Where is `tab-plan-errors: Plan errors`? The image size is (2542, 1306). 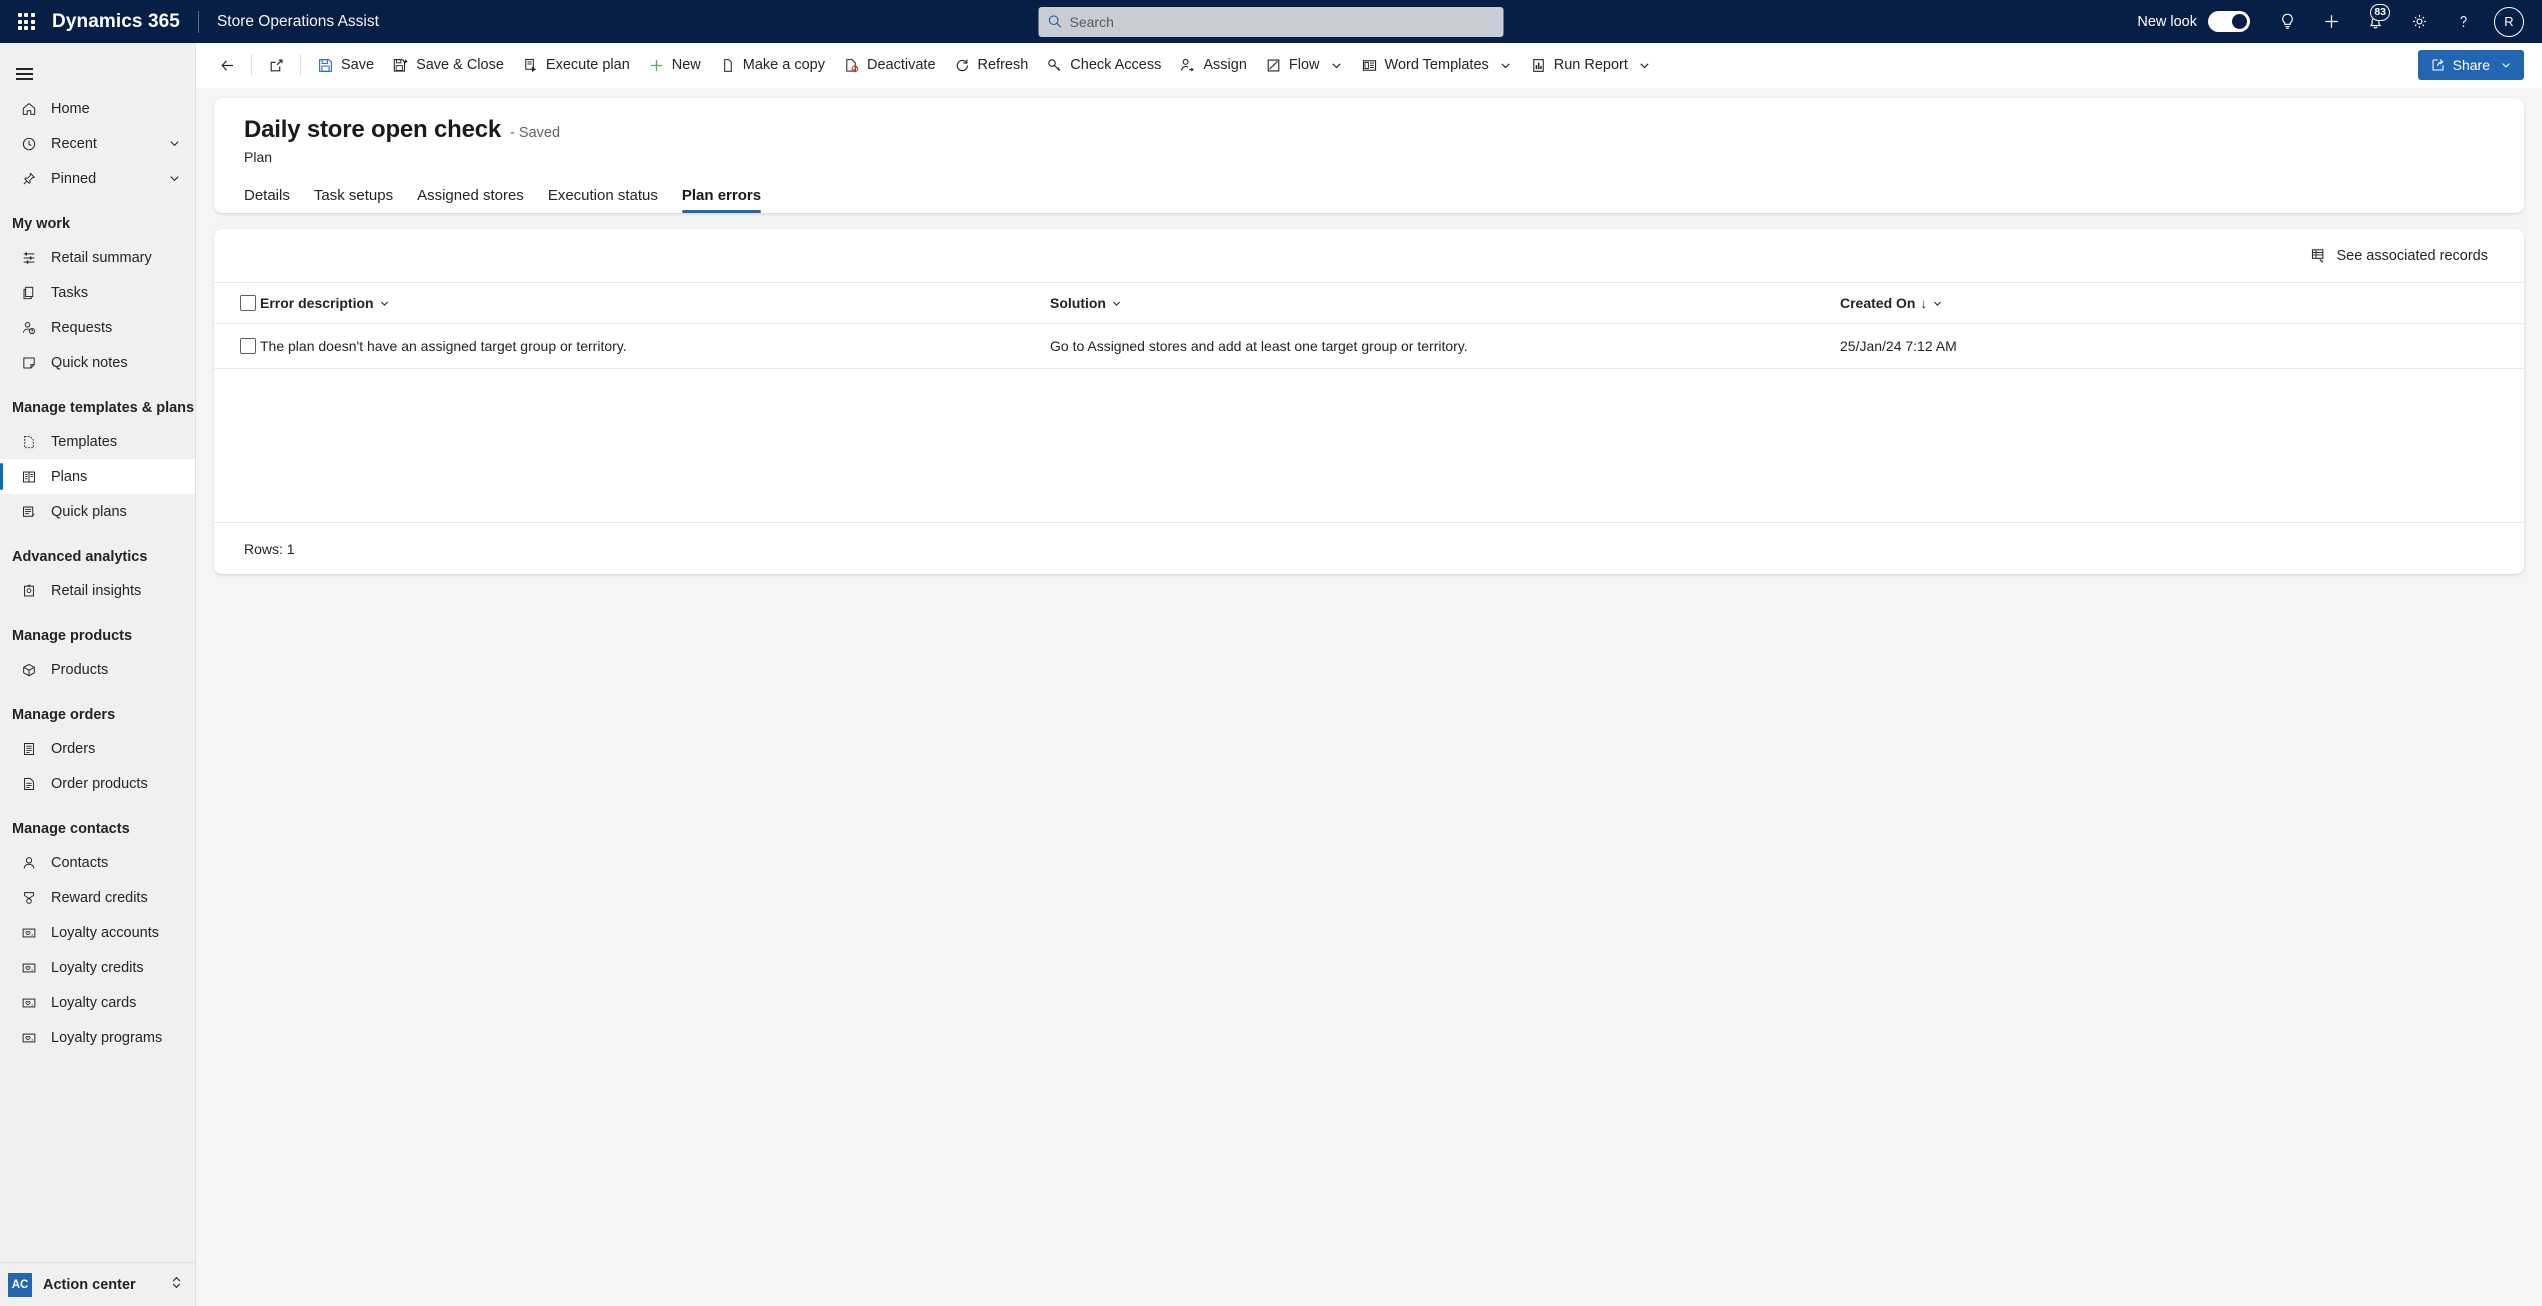
tab-plan-errors: Plan errors is located at coordinates (721, 200).